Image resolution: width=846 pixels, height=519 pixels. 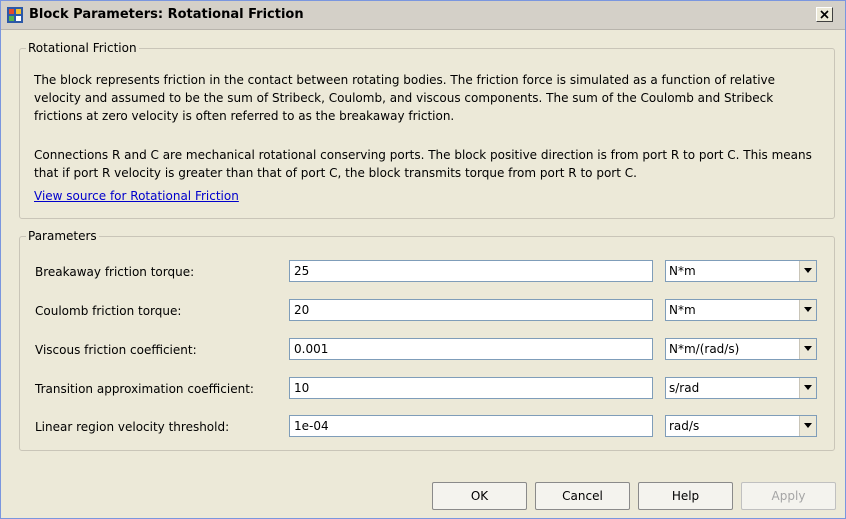 What do you see at coordinates (144, 389) in the screenshot?
I see `transition-coefficient-label: Transition approximation coefficient:` at bounding box center [144, 389].